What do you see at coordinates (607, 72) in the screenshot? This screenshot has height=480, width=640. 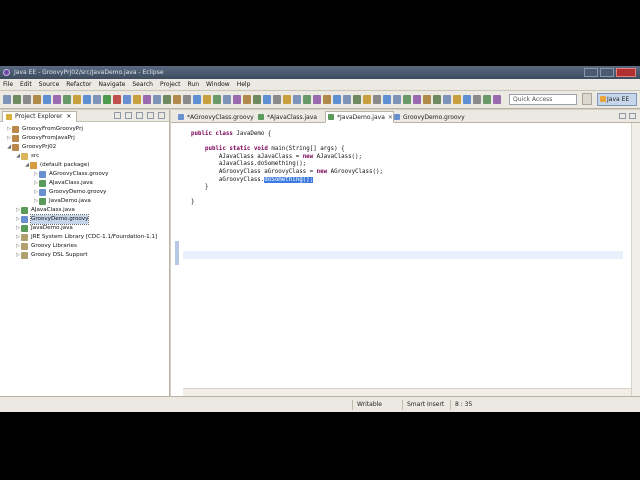 I see `maximize-button` at bounding box center [607, 72].